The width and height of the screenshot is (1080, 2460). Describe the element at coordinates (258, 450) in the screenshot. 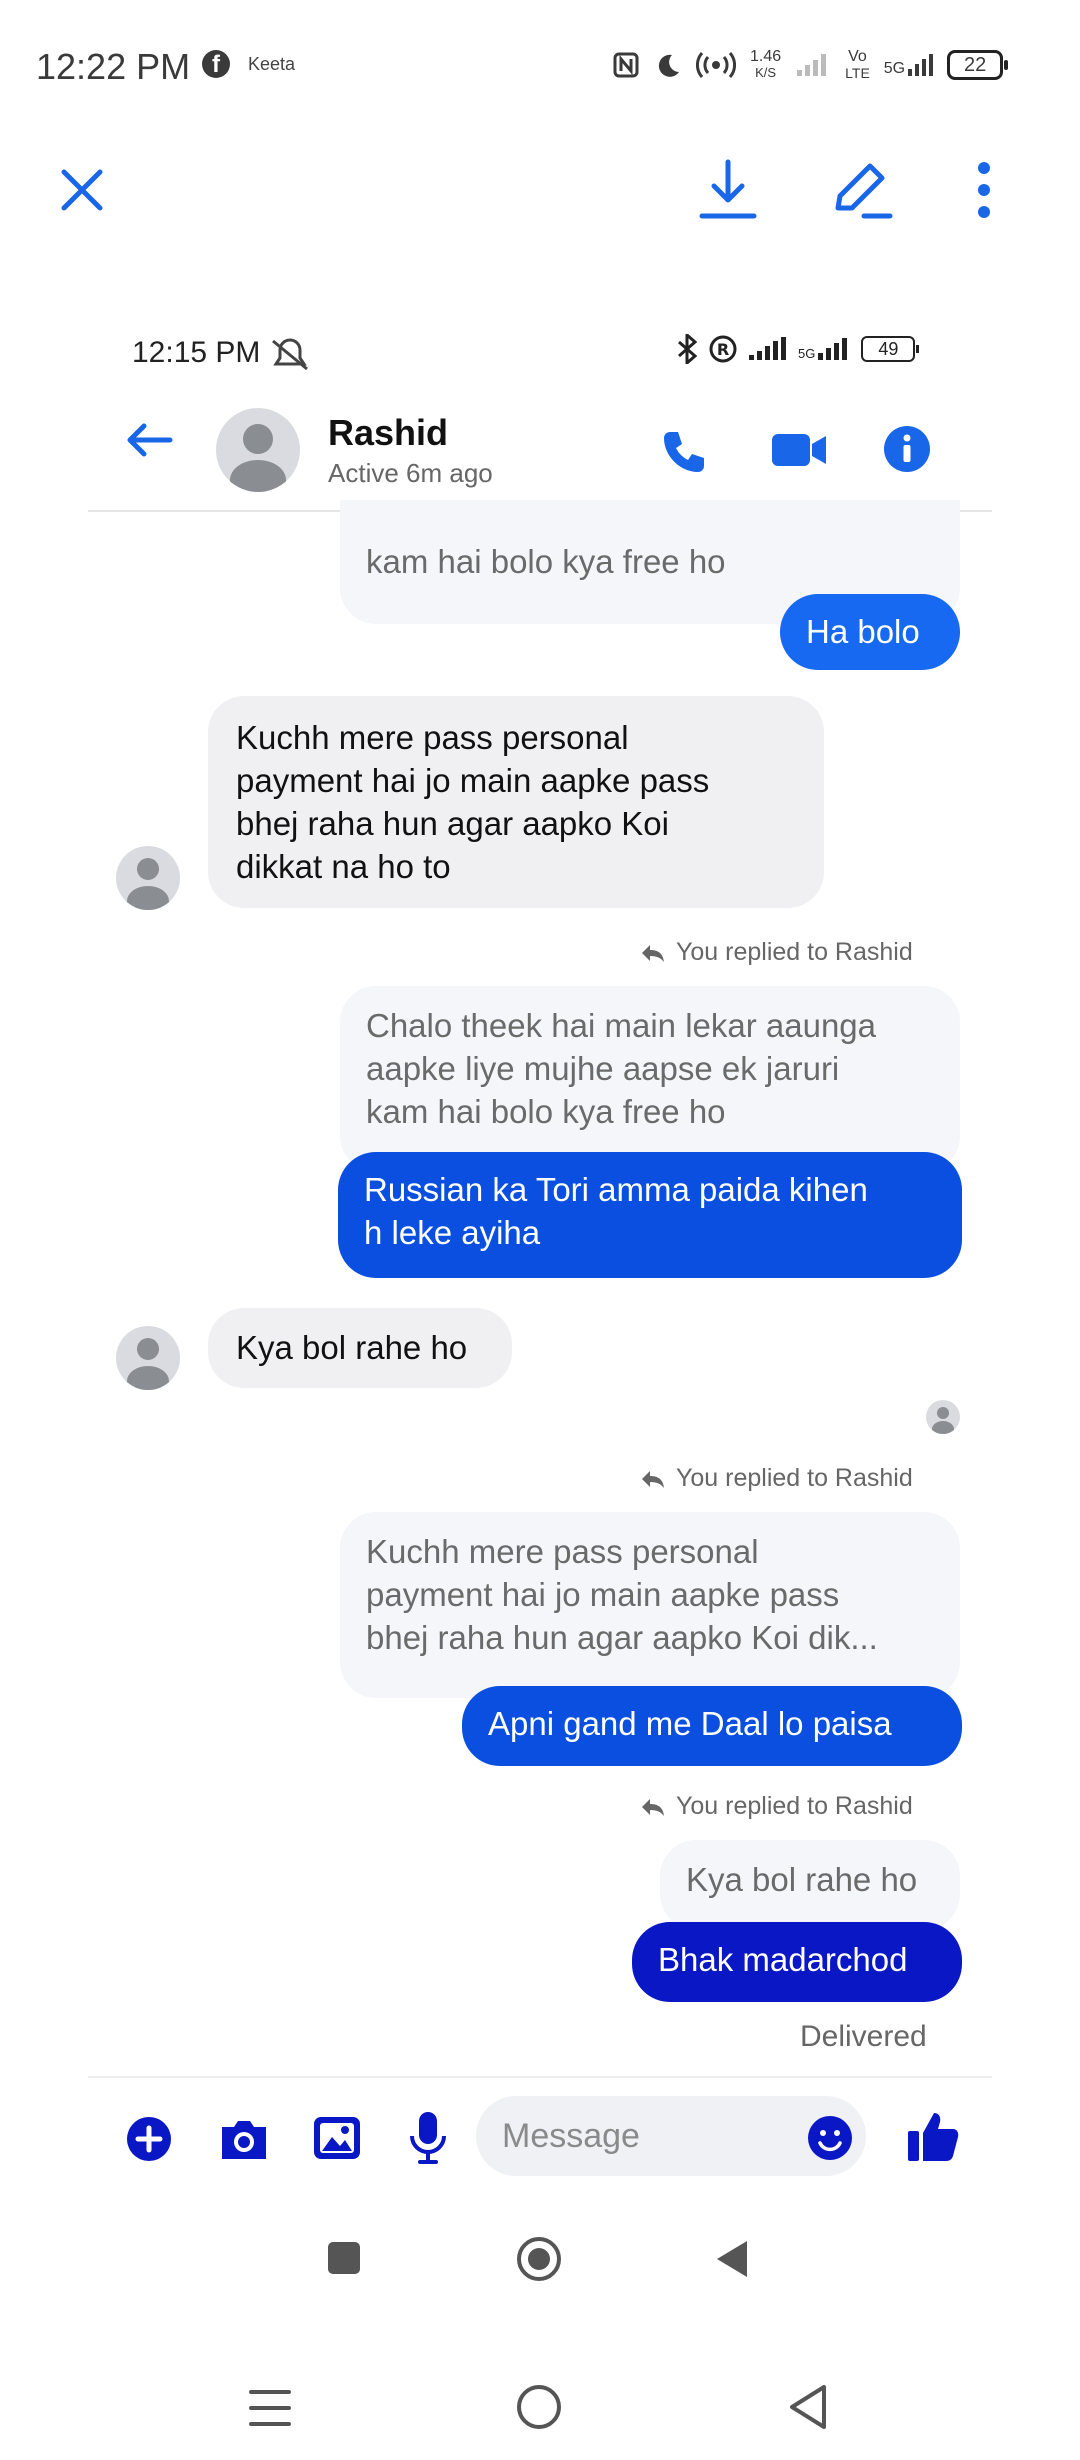

I see `contact-avatar` at that location.